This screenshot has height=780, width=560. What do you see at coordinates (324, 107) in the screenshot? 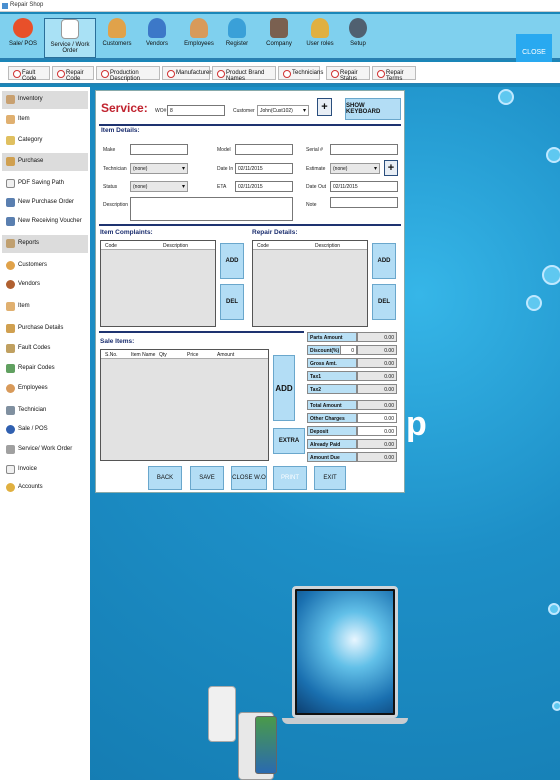
I see `add-customer-button: +` at bounding box center [324, 107].